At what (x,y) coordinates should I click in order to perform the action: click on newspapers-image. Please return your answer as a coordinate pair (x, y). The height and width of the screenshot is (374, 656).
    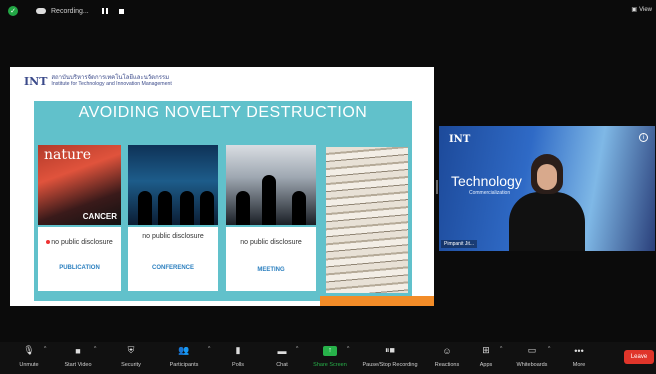
    Looking at the image, I should click on (367, 220).